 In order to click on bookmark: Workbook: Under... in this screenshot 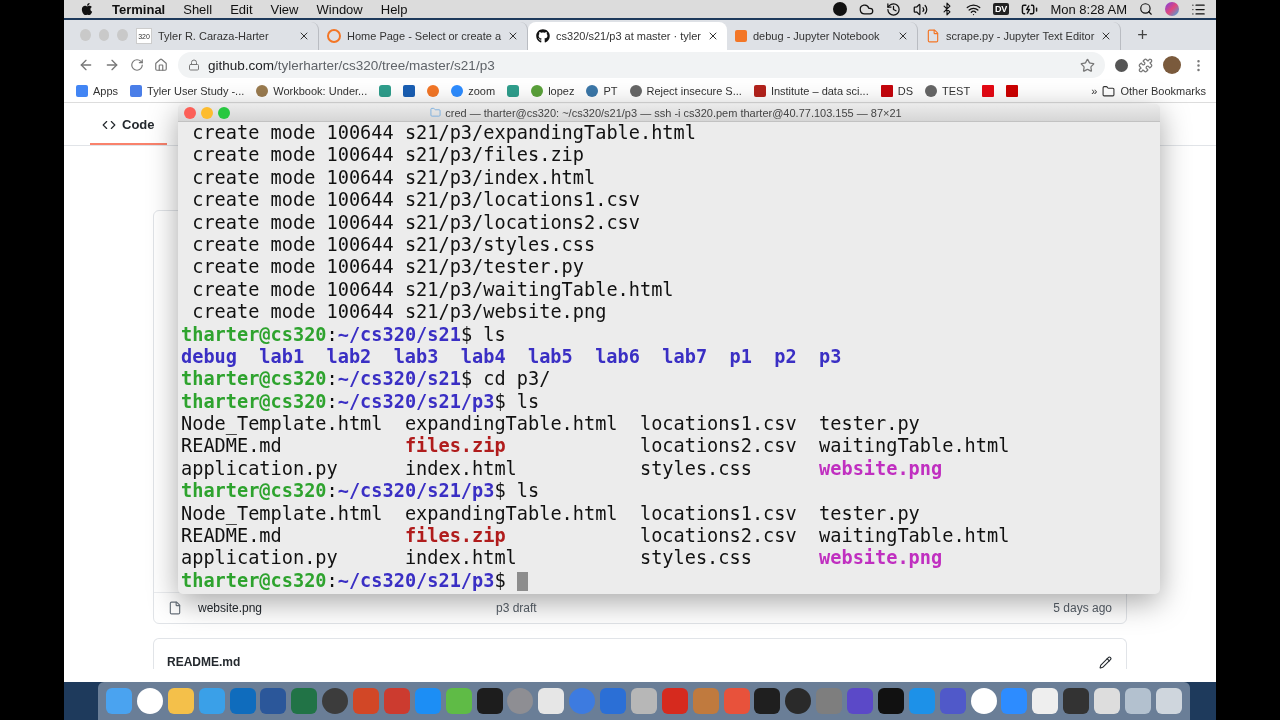, I will do `click(312, 91)`.